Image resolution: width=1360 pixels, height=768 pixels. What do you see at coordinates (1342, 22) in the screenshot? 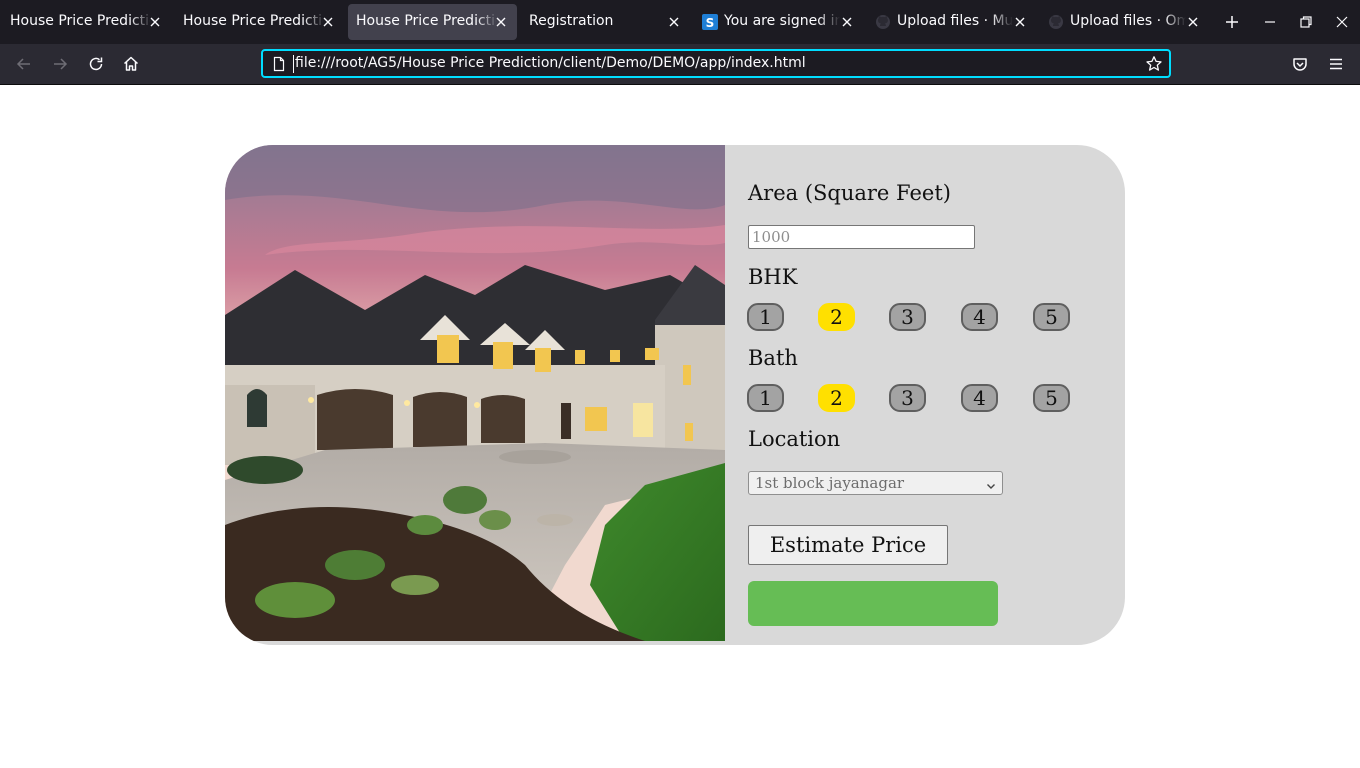
I see `close-window-icon` at bounding box center [1342, 22].